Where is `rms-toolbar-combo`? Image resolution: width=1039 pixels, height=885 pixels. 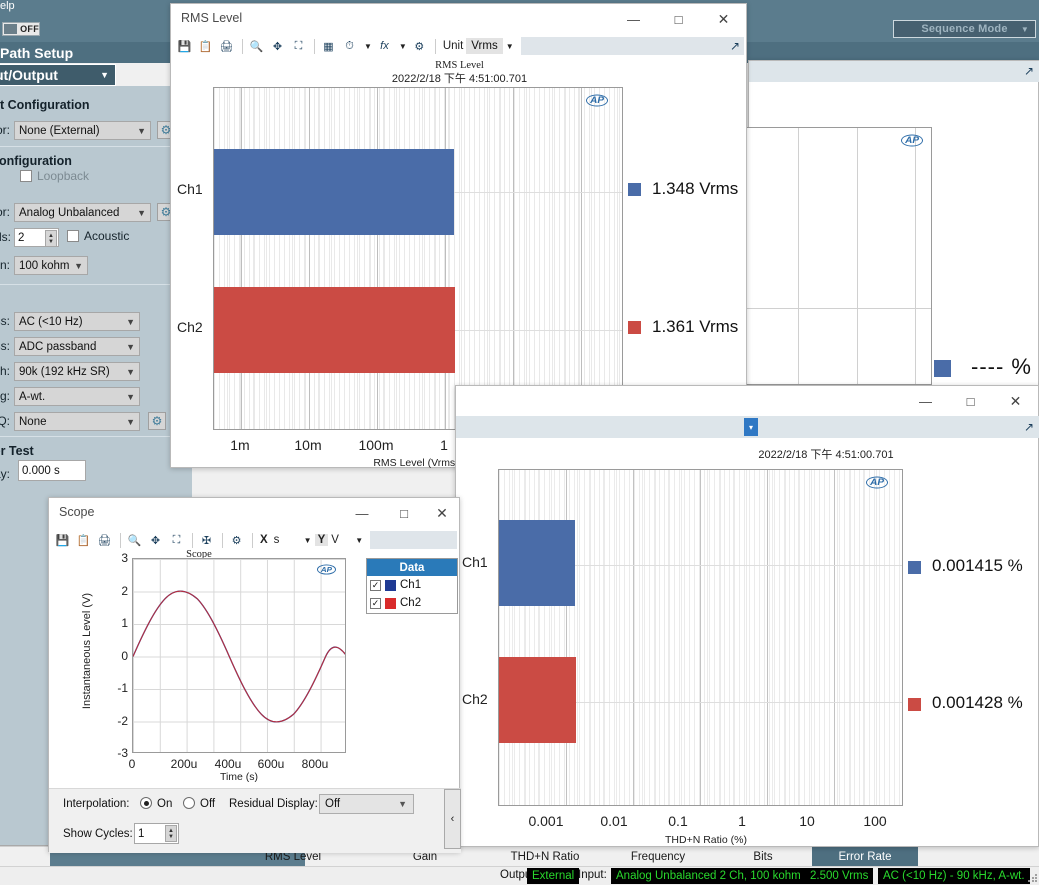 rms-toolbar-combo is located at coordinates (632, 46).